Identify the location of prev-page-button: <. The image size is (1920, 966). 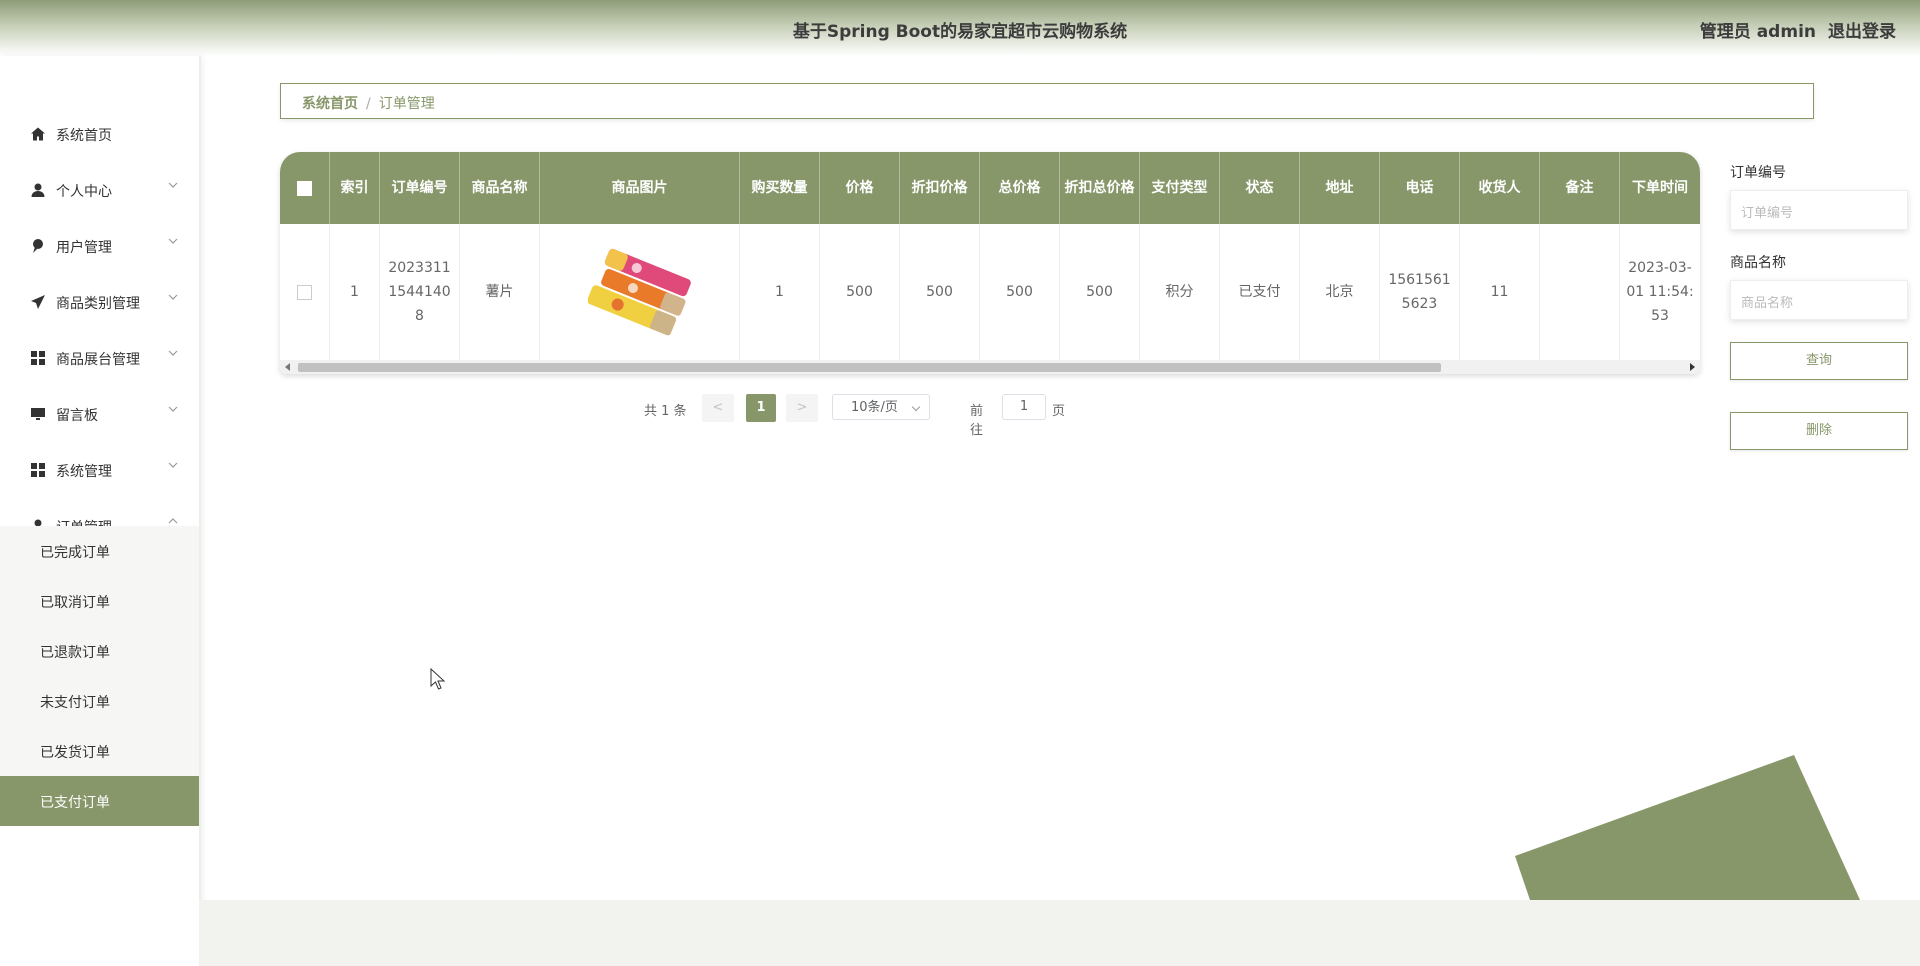
(718, 408).